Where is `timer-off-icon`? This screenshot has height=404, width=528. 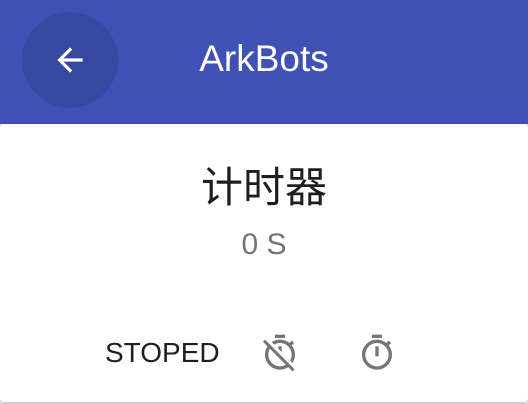
timer-off-icon is located at coordinates (278, 353).